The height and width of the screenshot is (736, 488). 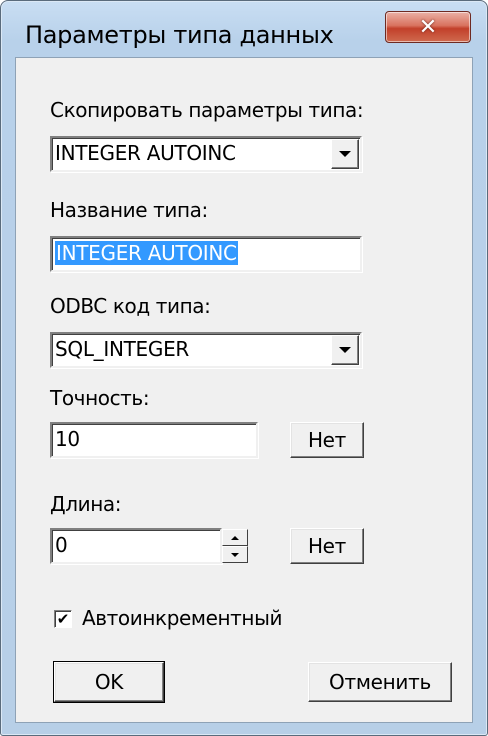 I want to click on arrow-up-icon, so click(x=235, y=537).